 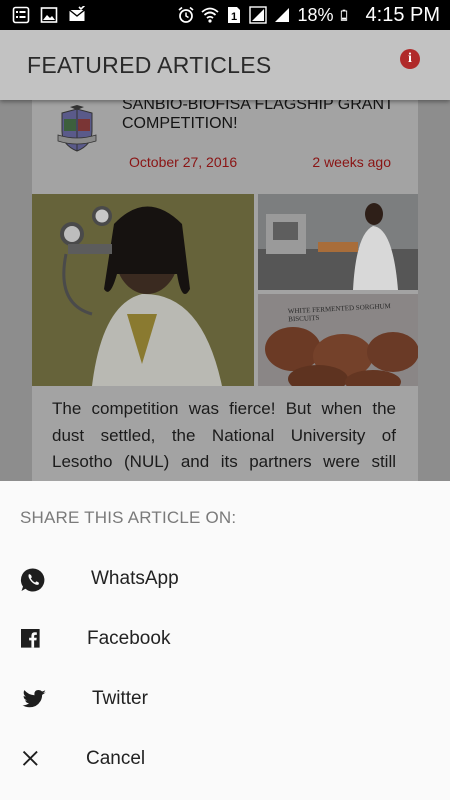 I want to click on share-facebook-option: Facebook, so click(x=225, y=640).